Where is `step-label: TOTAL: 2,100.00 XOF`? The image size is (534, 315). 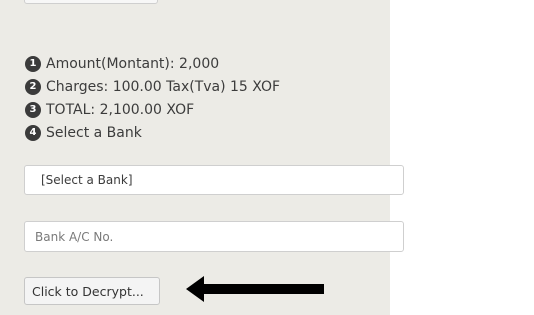
step-label: TOTAL: 2,100.00 XOF is located at coordinates (120, 109).